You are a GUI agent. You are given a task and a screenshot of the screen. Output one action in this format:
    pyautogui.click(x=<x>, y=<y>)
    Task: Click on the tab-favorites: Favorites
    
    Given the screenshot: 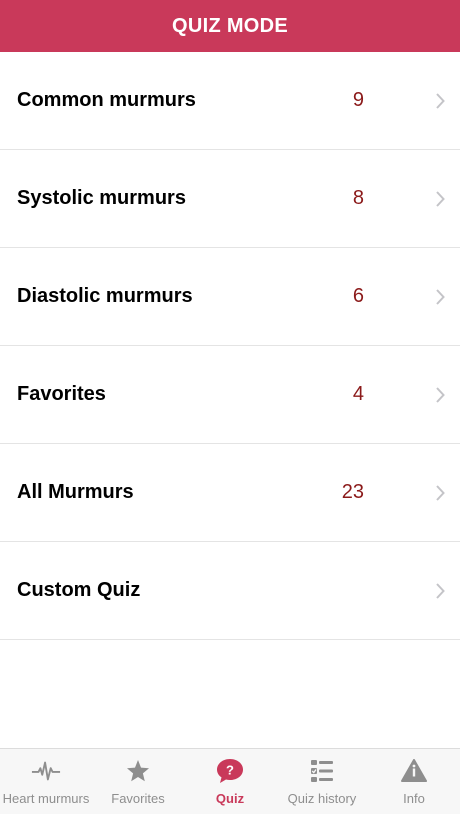 What is the action you would take?
    pyautogui.click(x=138, y=783)
    